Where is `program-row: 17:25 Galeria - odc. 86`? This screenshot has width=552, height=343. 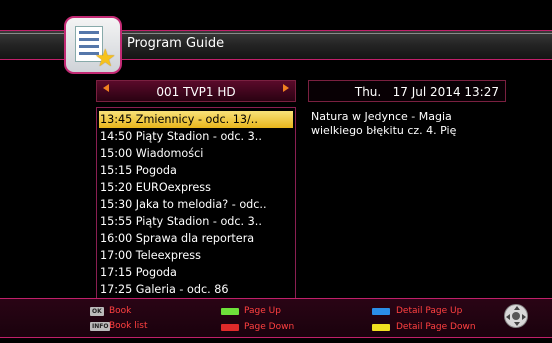
program-row: 17:25 Galeria - odc. 86 is located at coordinates (196, 289).